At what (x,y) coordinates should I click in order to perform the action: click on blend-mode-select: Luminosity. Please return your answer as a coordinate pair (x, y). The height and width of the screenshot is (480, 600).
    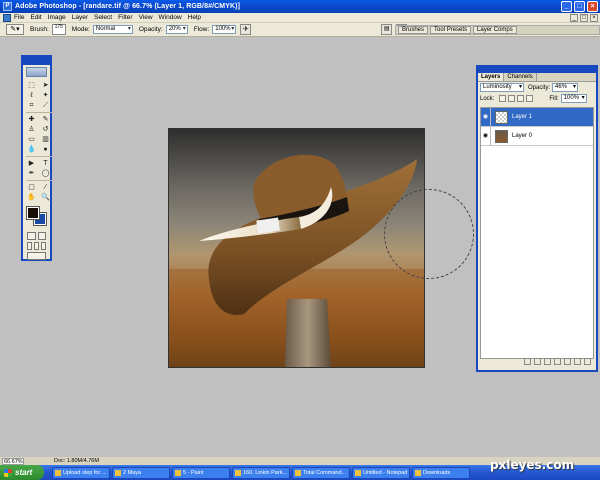
    Looking at the image, I should click on (502, 87).